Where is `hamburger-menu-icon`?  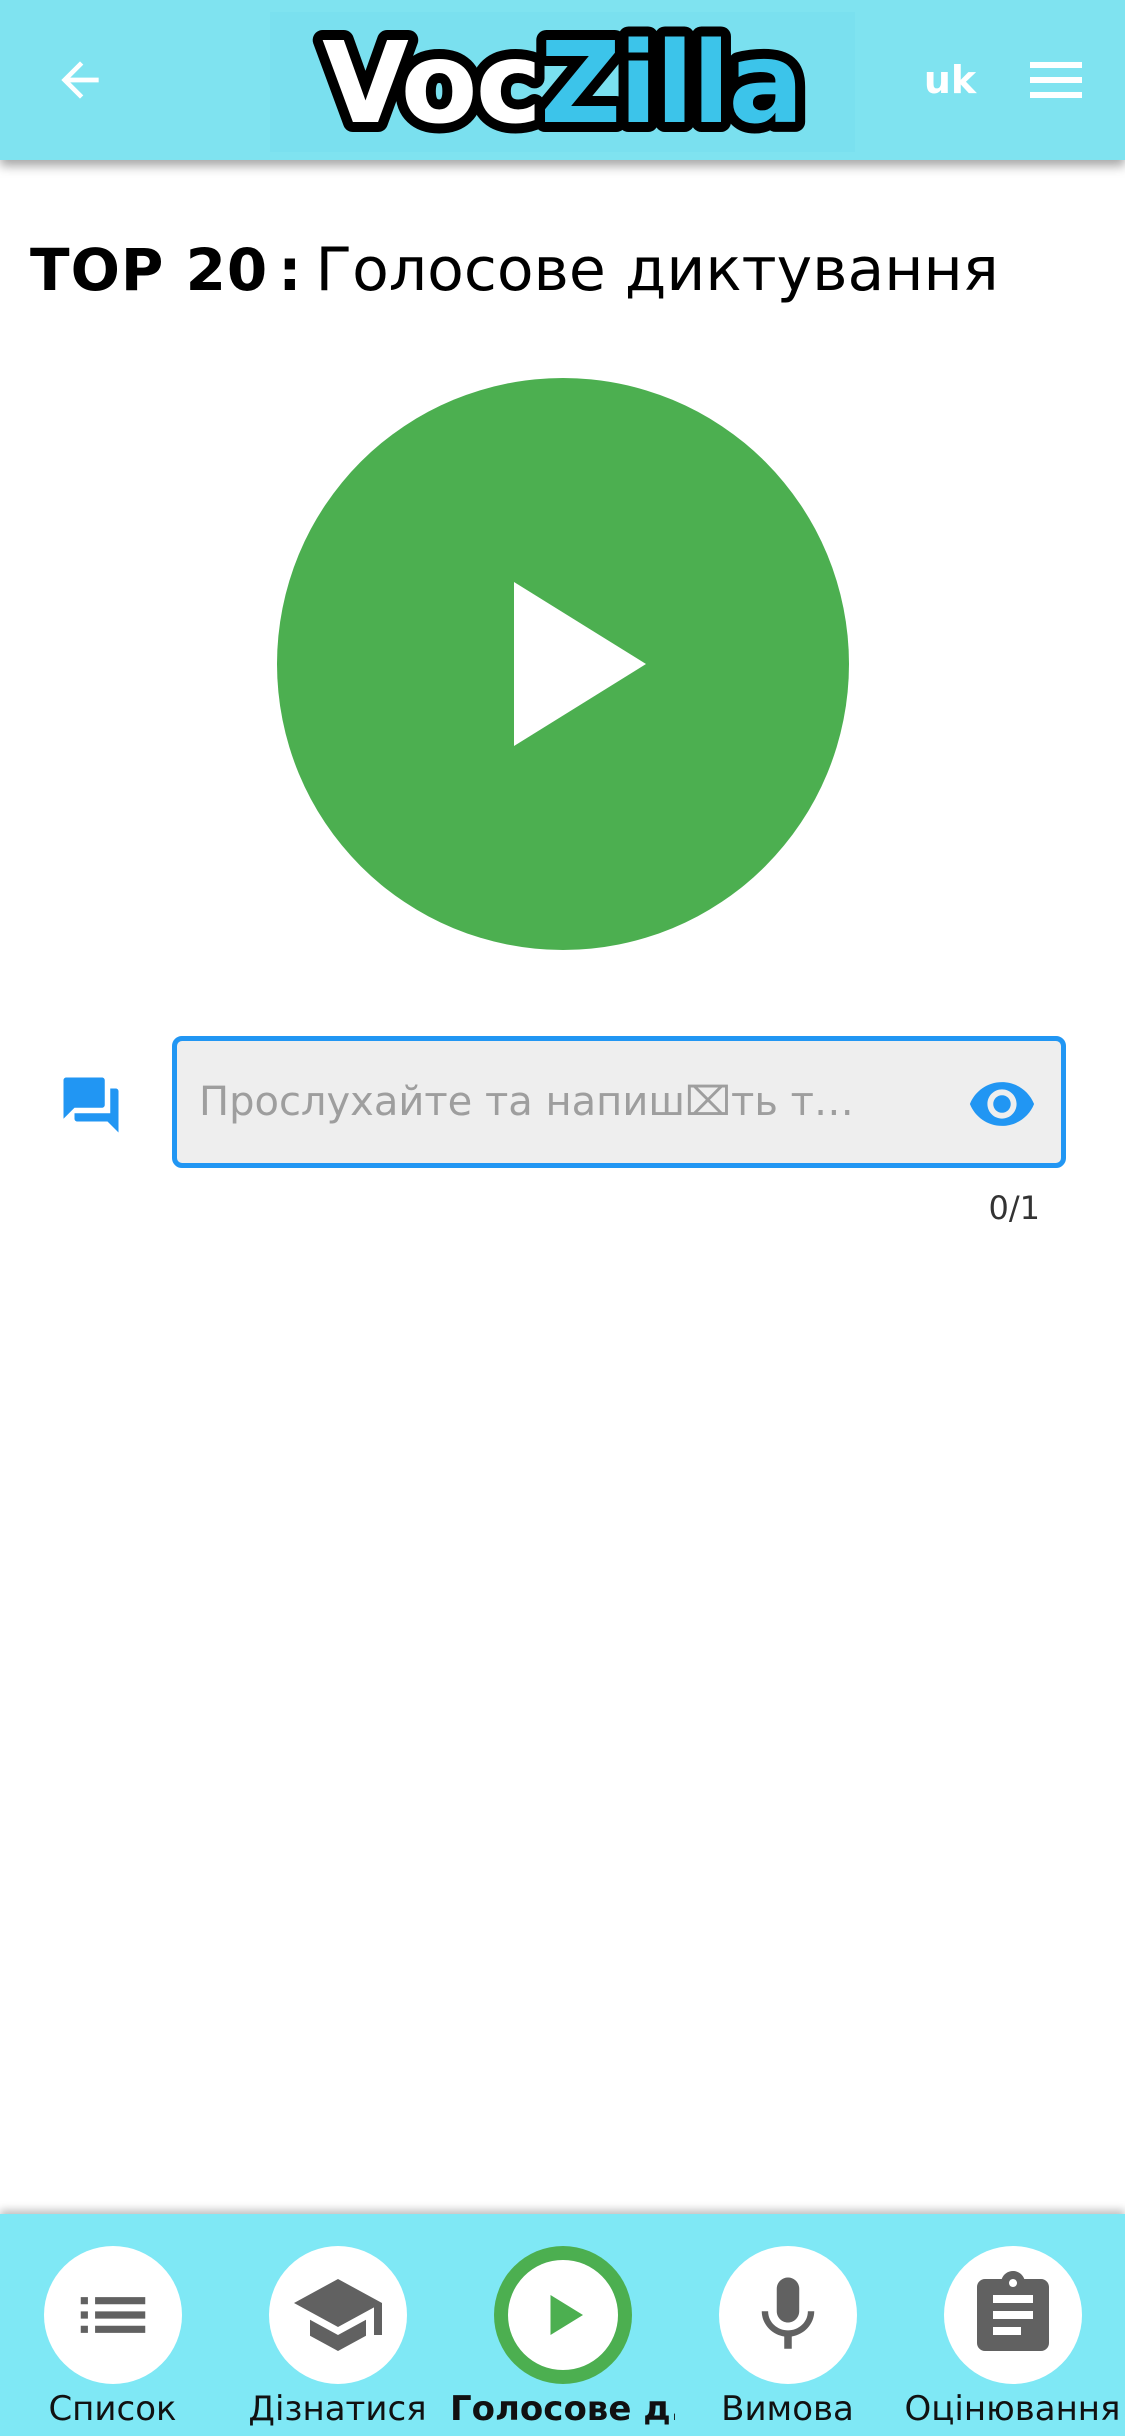
hamburger-menu-icon is located at coordinates (1056, 80).